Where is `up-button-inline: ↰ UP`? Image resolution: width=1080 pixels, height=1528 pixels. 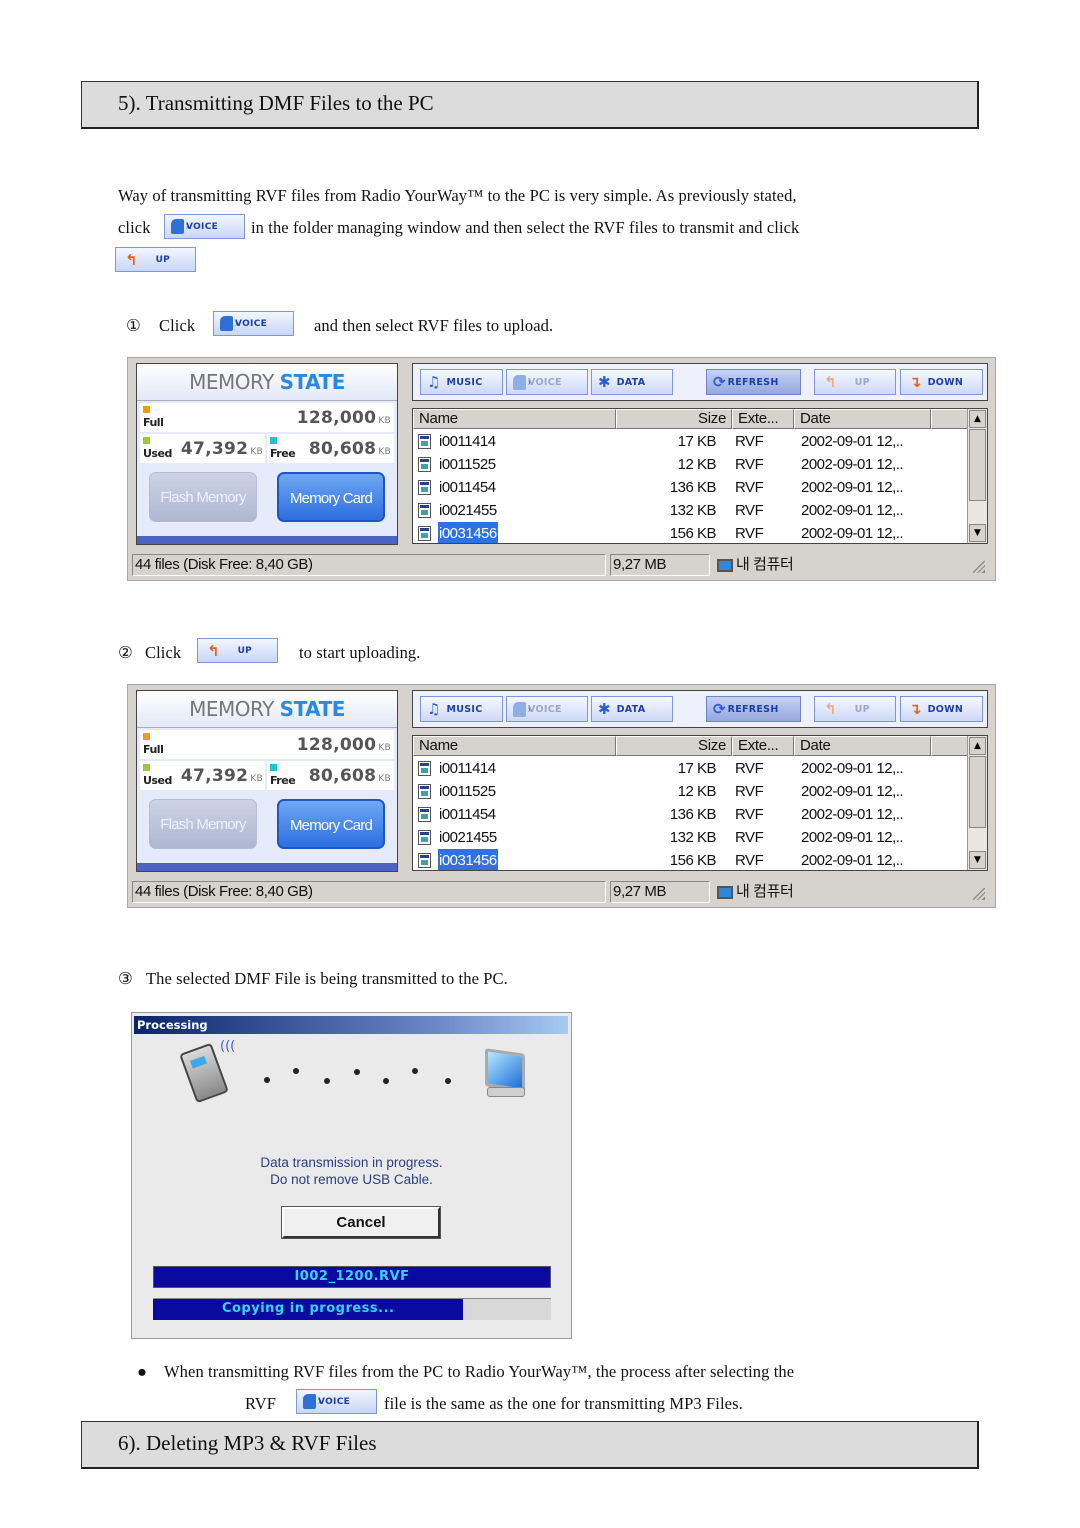 up-button-inline: ↰ UP is located at coordinates (155, 259).